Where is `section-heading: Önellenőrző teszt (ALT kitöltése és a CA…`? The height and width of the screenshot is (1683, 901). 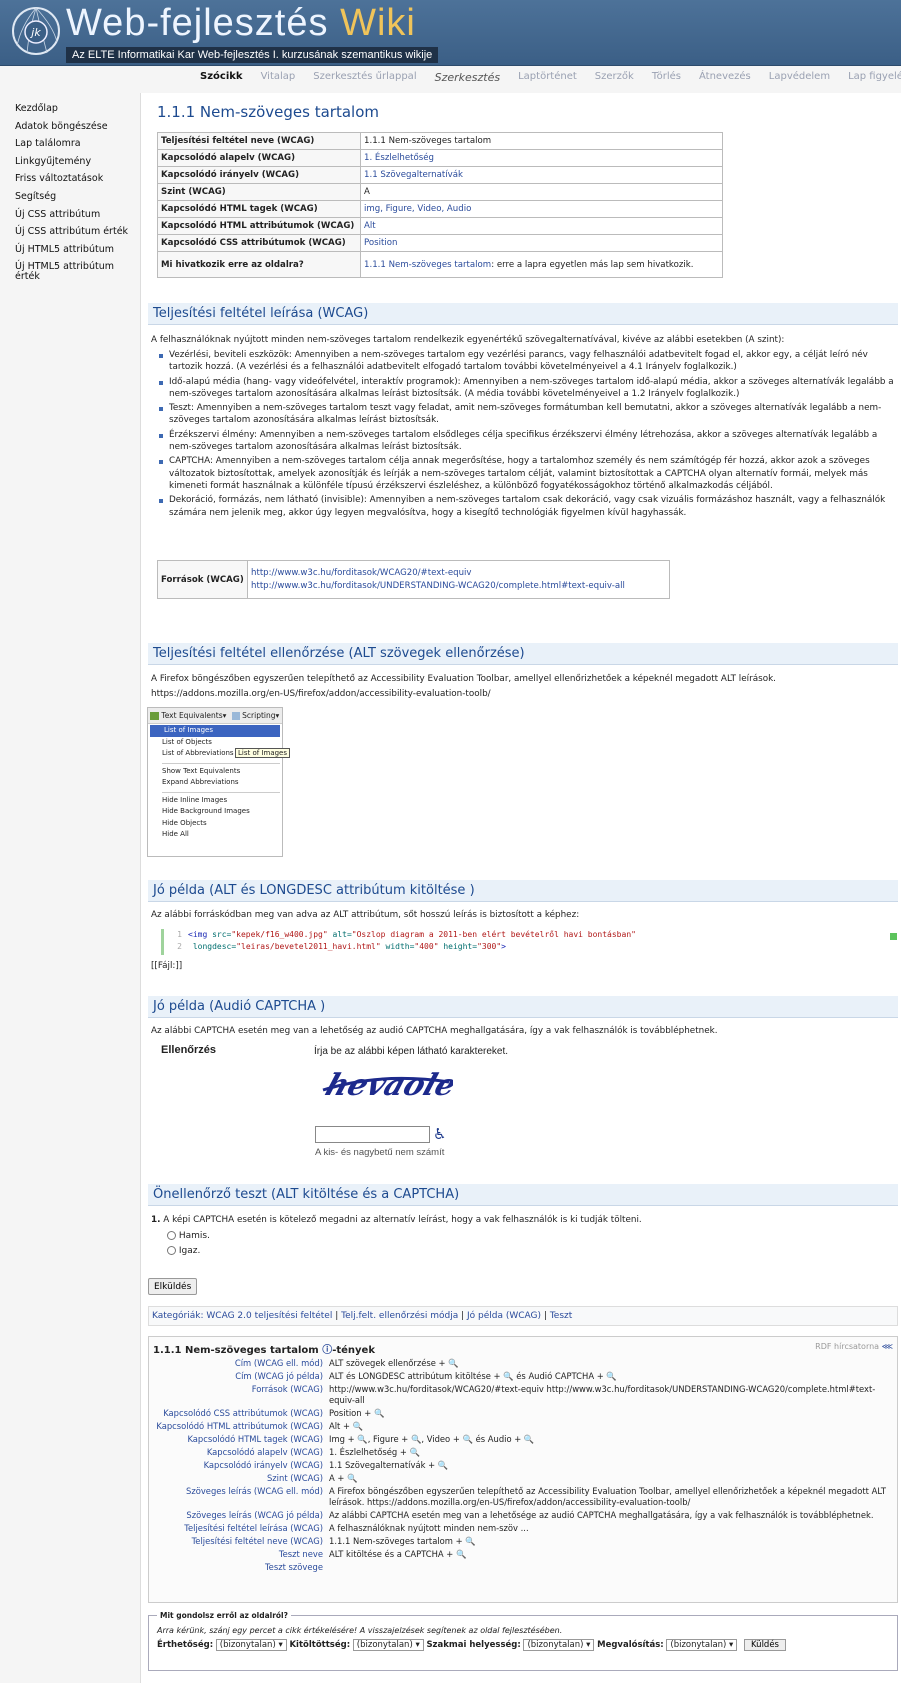 section-heading: Önellenőrző teszt (ALT kitöltése és a CA… is located at coordinates (523, 1195).